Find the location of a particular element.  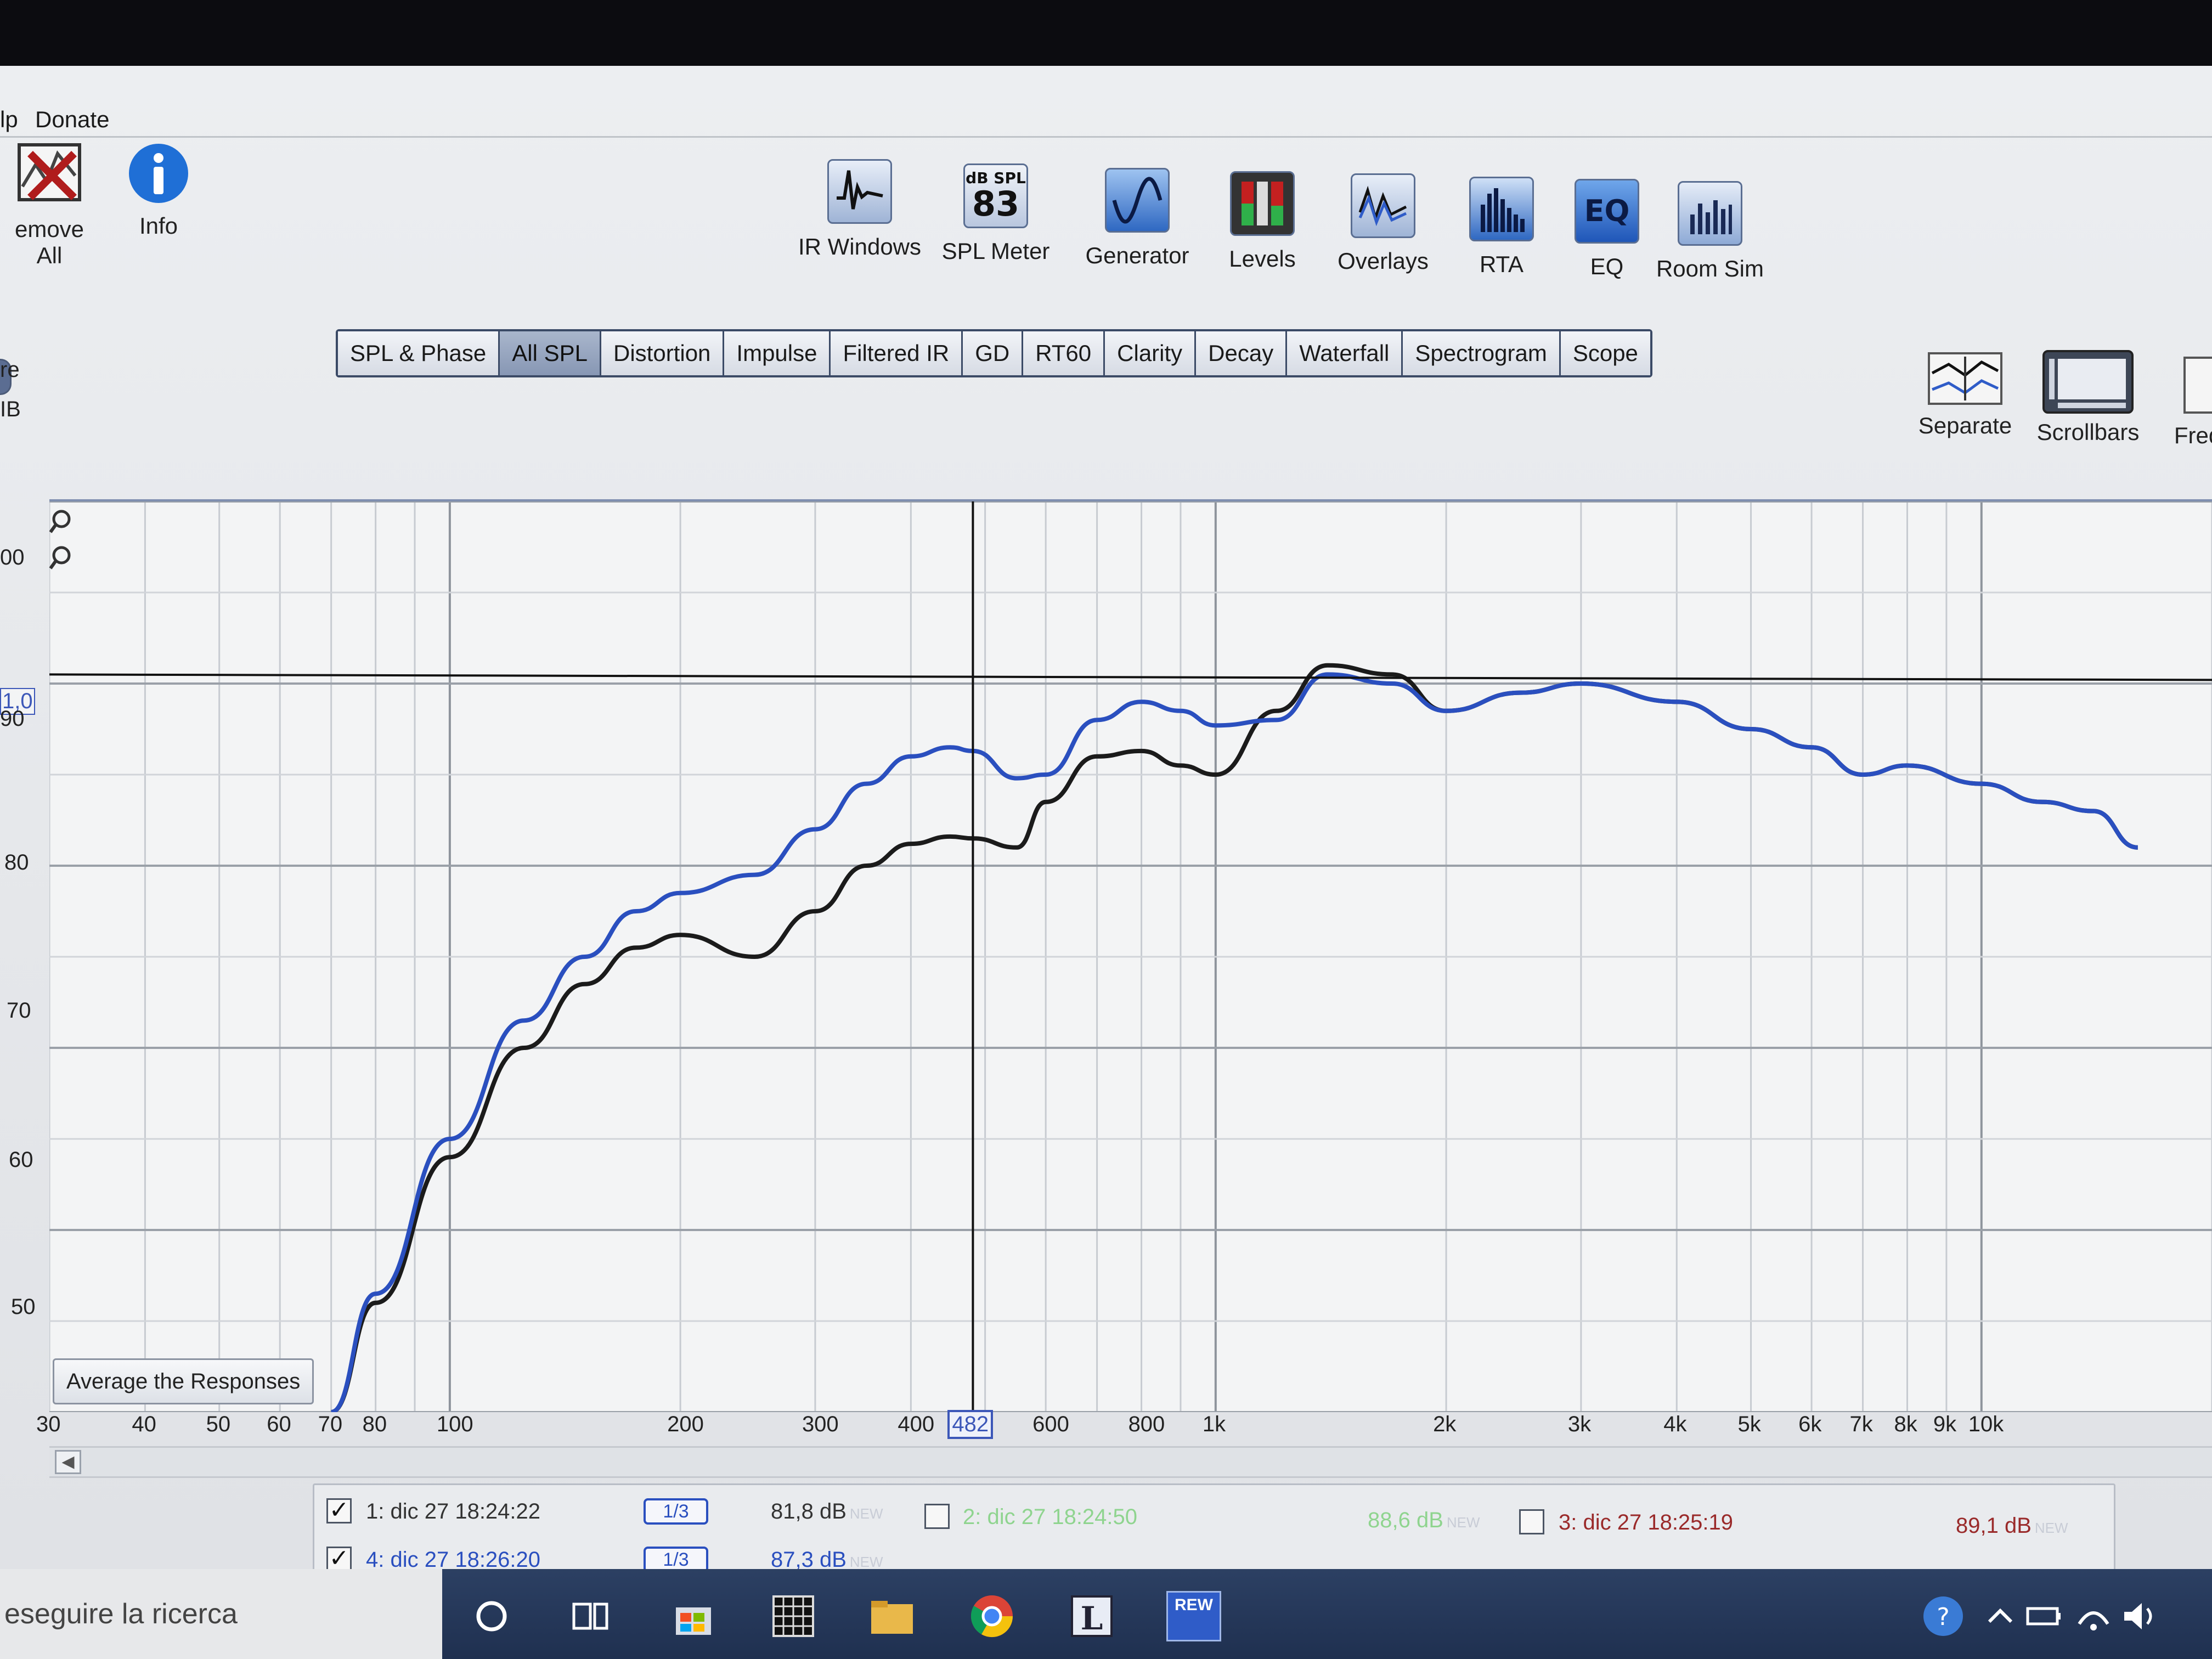

spl-meter-button: dB SPL 83 SPL Meter is located at coordinates (996, 213).